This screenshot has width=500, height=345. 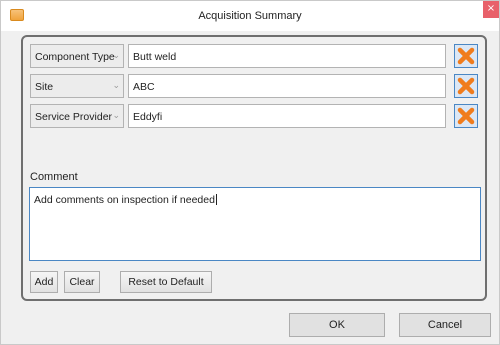 I want to click on component-type-value-input: Butt weld, so click(x=287, y=56).